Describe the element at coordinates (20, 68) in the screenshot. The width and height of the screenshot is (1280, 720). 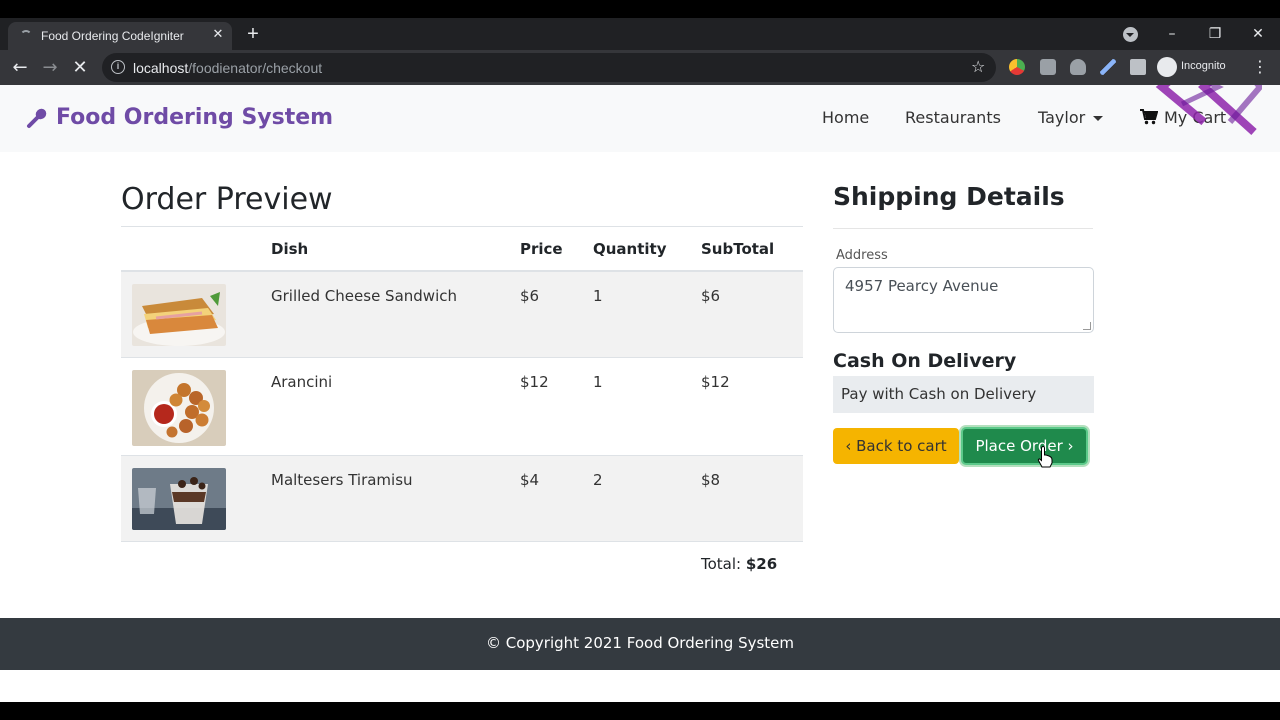
I see `back-arrow-icon: ←` at that location.